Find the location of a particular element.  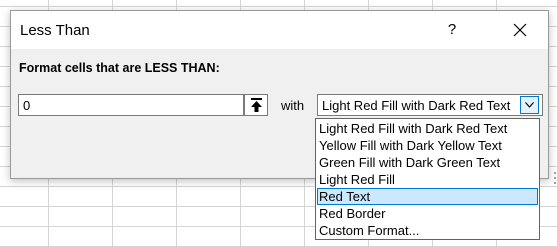

collapse-dialog-button is located at coordinates (256, 105).